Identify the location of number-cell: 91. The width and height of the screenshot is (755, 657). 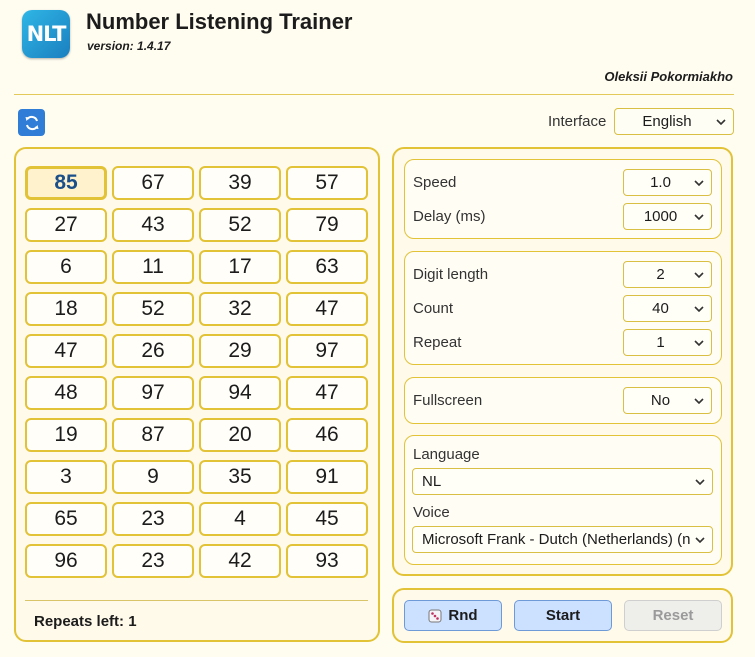
(327, 477).